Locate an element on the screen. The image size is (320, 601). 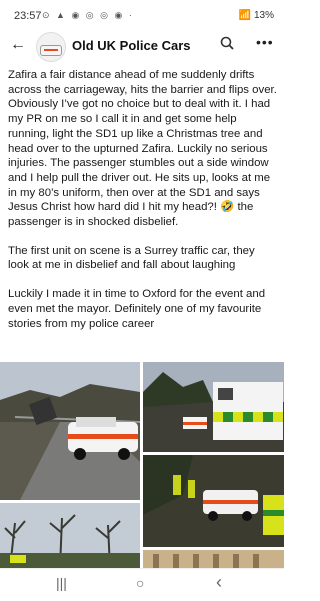
search-icon is located at coordinates (227, 43).